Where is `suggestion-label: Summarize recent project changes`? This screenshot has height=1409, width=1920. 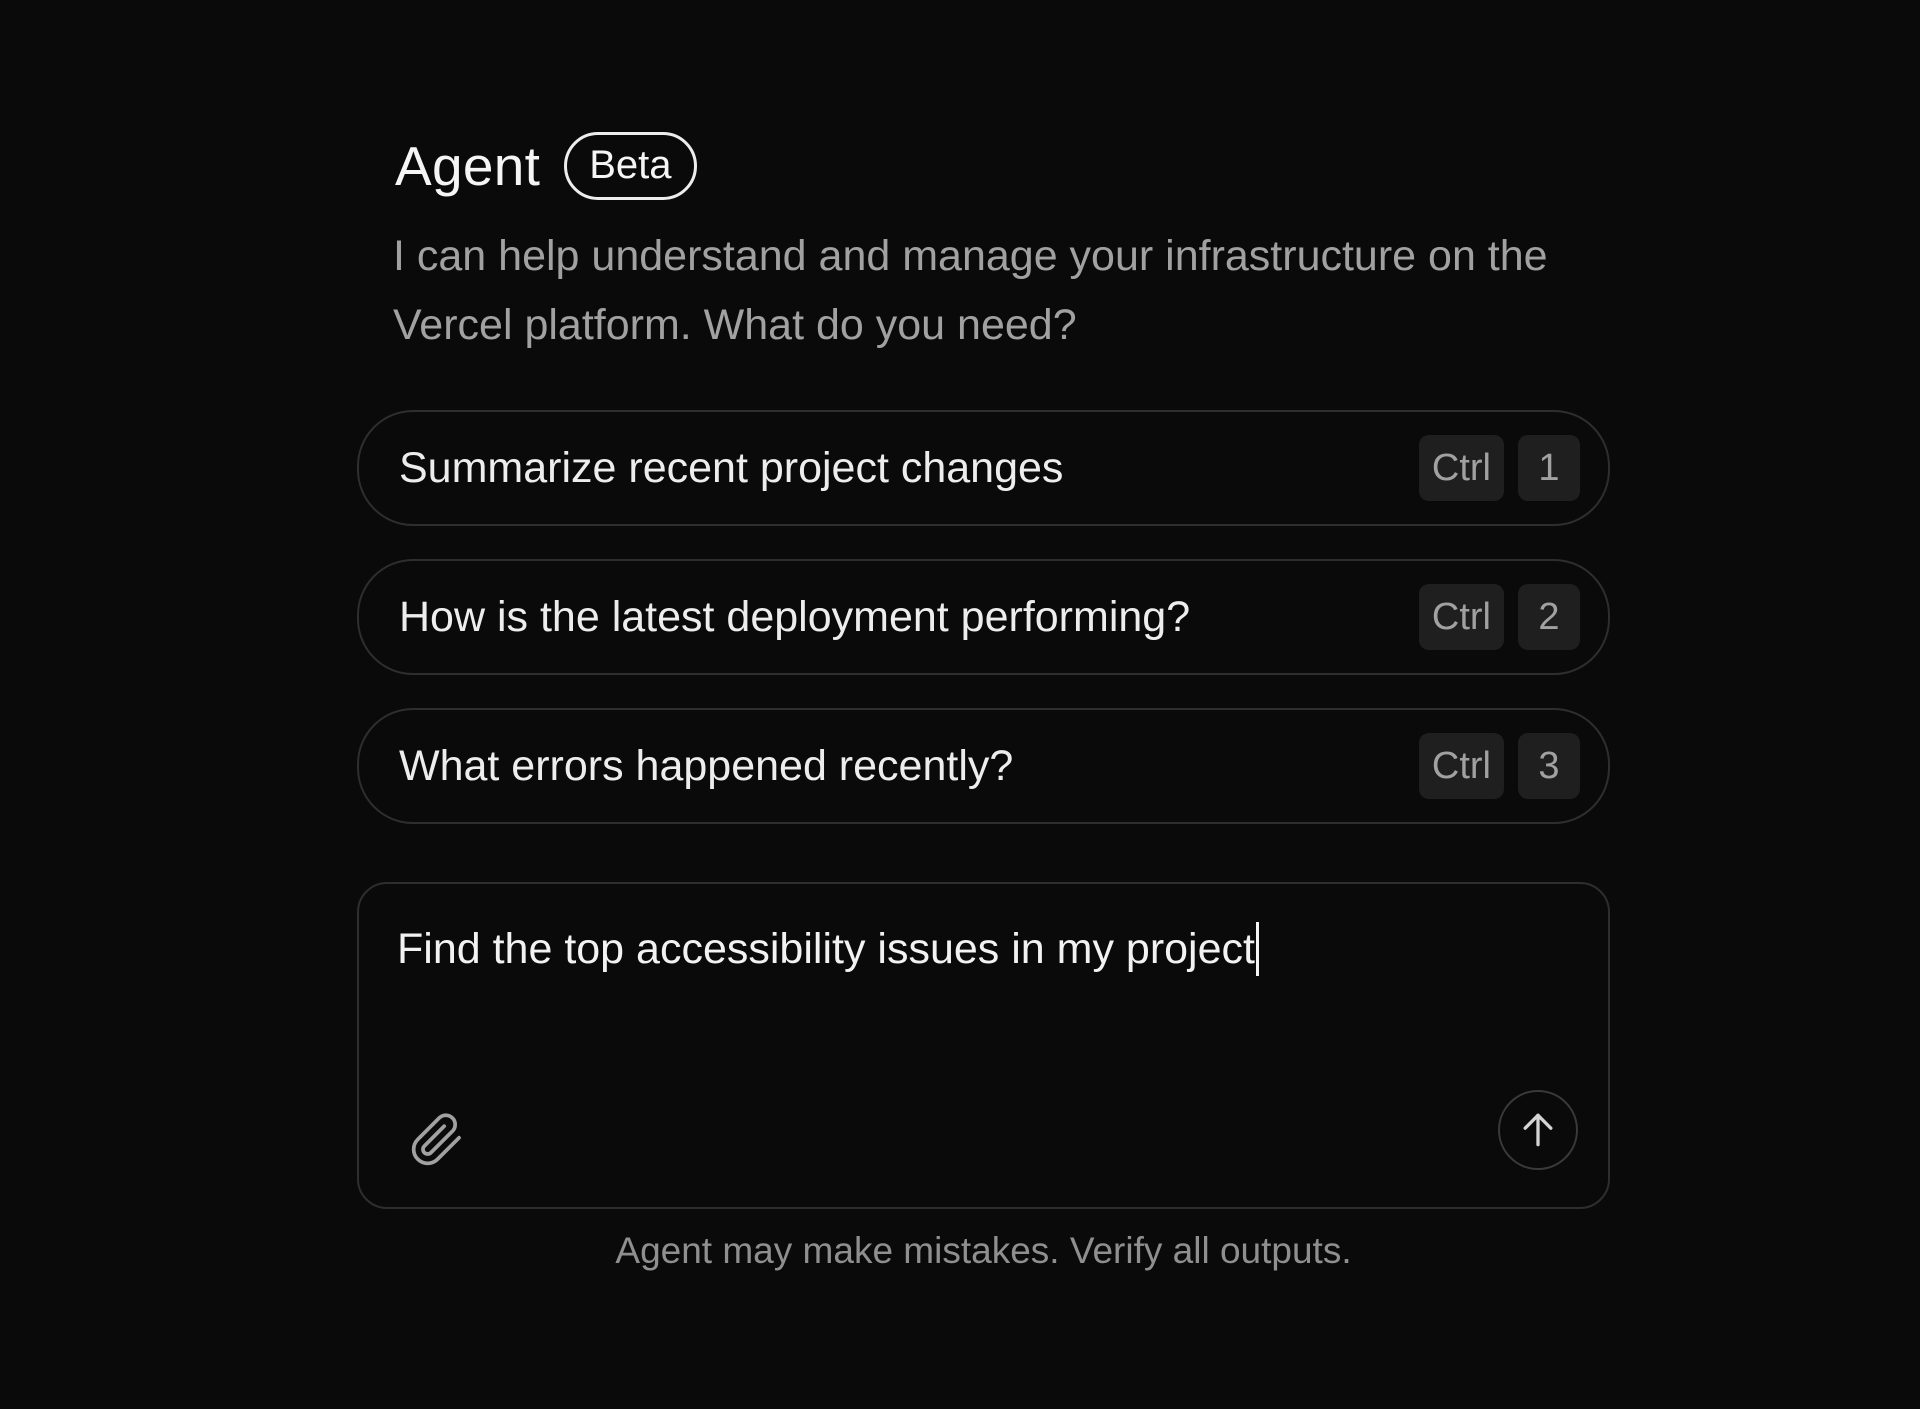 suggestion-label: Summarize recent project changes is located at coordinates (731, 467).